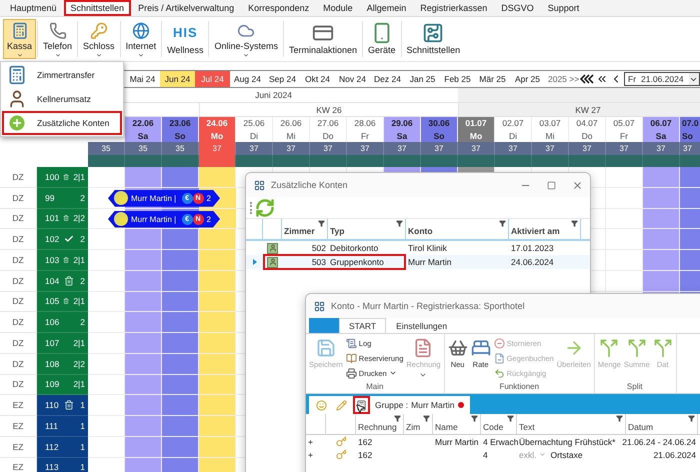 This screenshot has height=472, width=700. Describe the element at coordinates (62, 343) in the screenshot. I see `room-cell: 107 2|1` at that location.